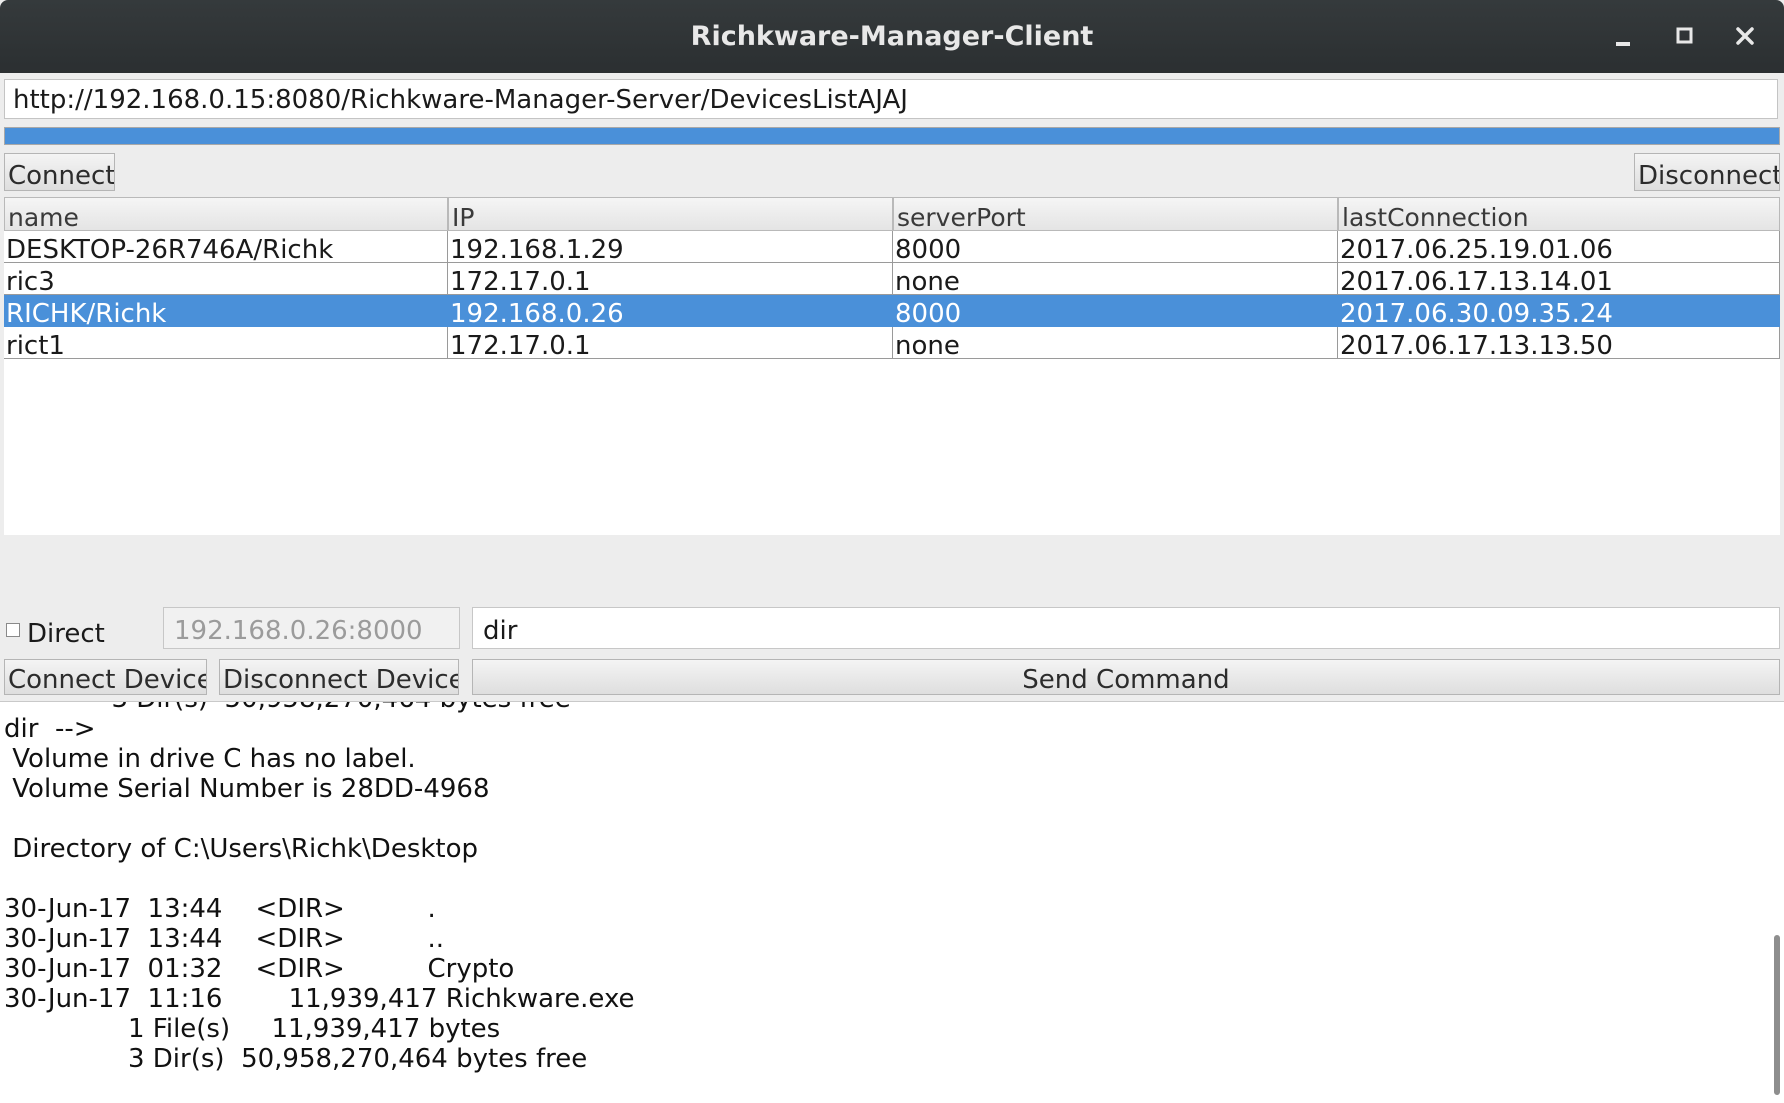 The height and width of the screenshot is (1103, 1784). I want to click on console-scrollbar, so click(1777, 1015).